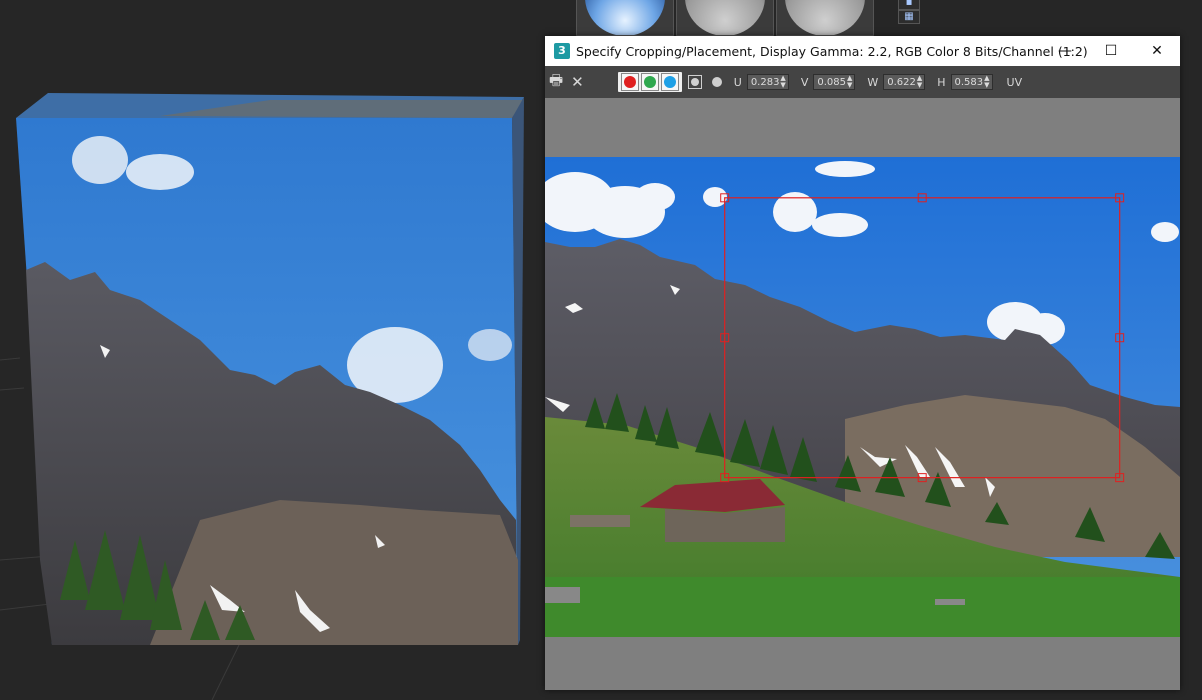 The image size is (1202, 700). I want to click on blue-channel-toggle, so click(669, 82).